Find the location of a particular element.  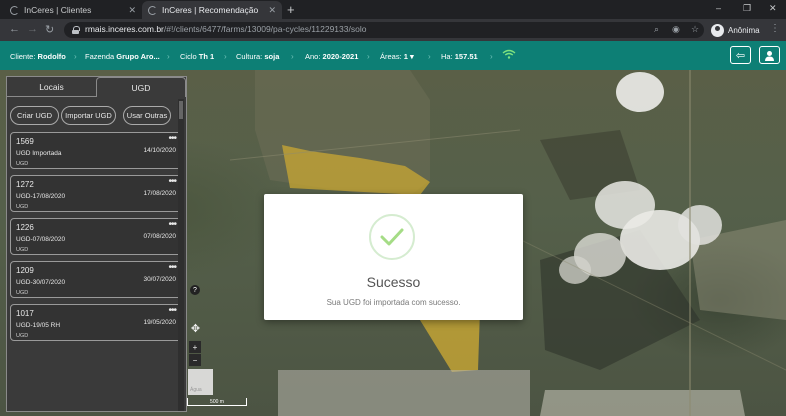

basemap-label: Água is located at coordinates (196, 390).